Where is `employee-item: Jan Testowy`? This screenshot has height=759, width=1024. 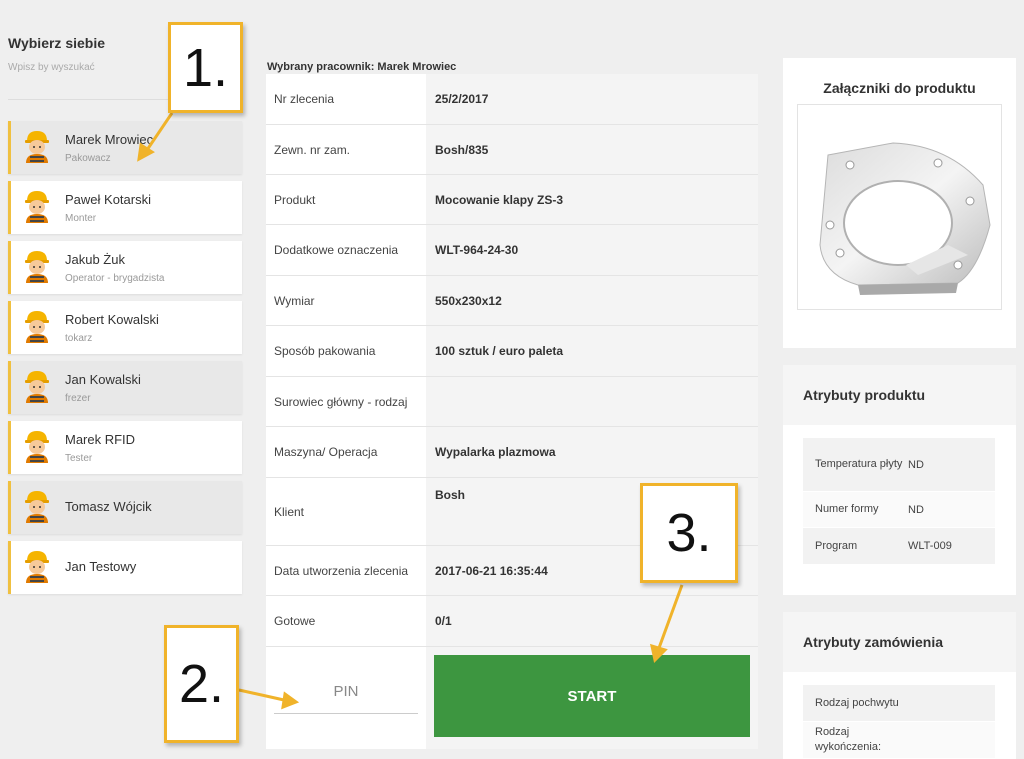 employee-item: Jan Testowy is located at coordinates (125, 567).